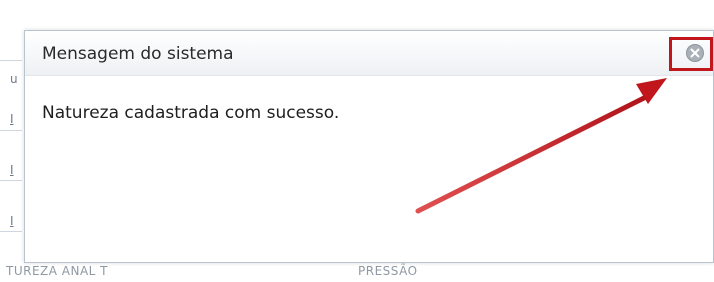  Describe the element at coordinates (57, 271) in the screenshot. I see `background-column-header: TUREZA ANAL T` at that location.